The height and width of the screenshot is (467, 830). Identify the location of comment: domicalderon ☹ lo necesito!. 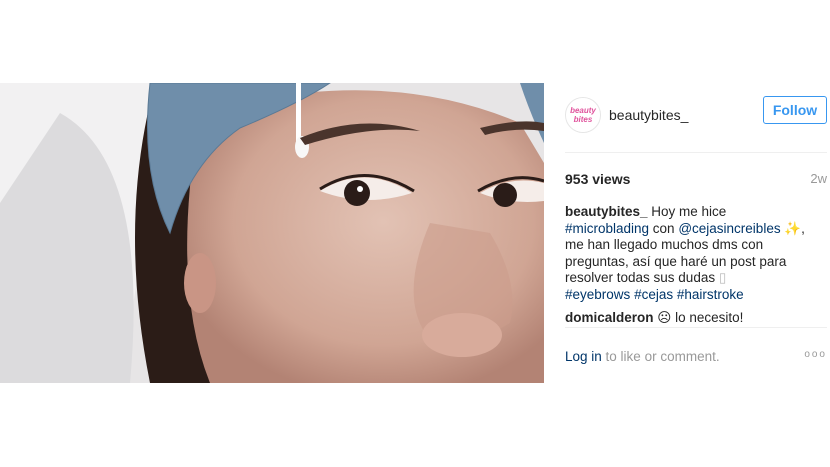
(695, 318).